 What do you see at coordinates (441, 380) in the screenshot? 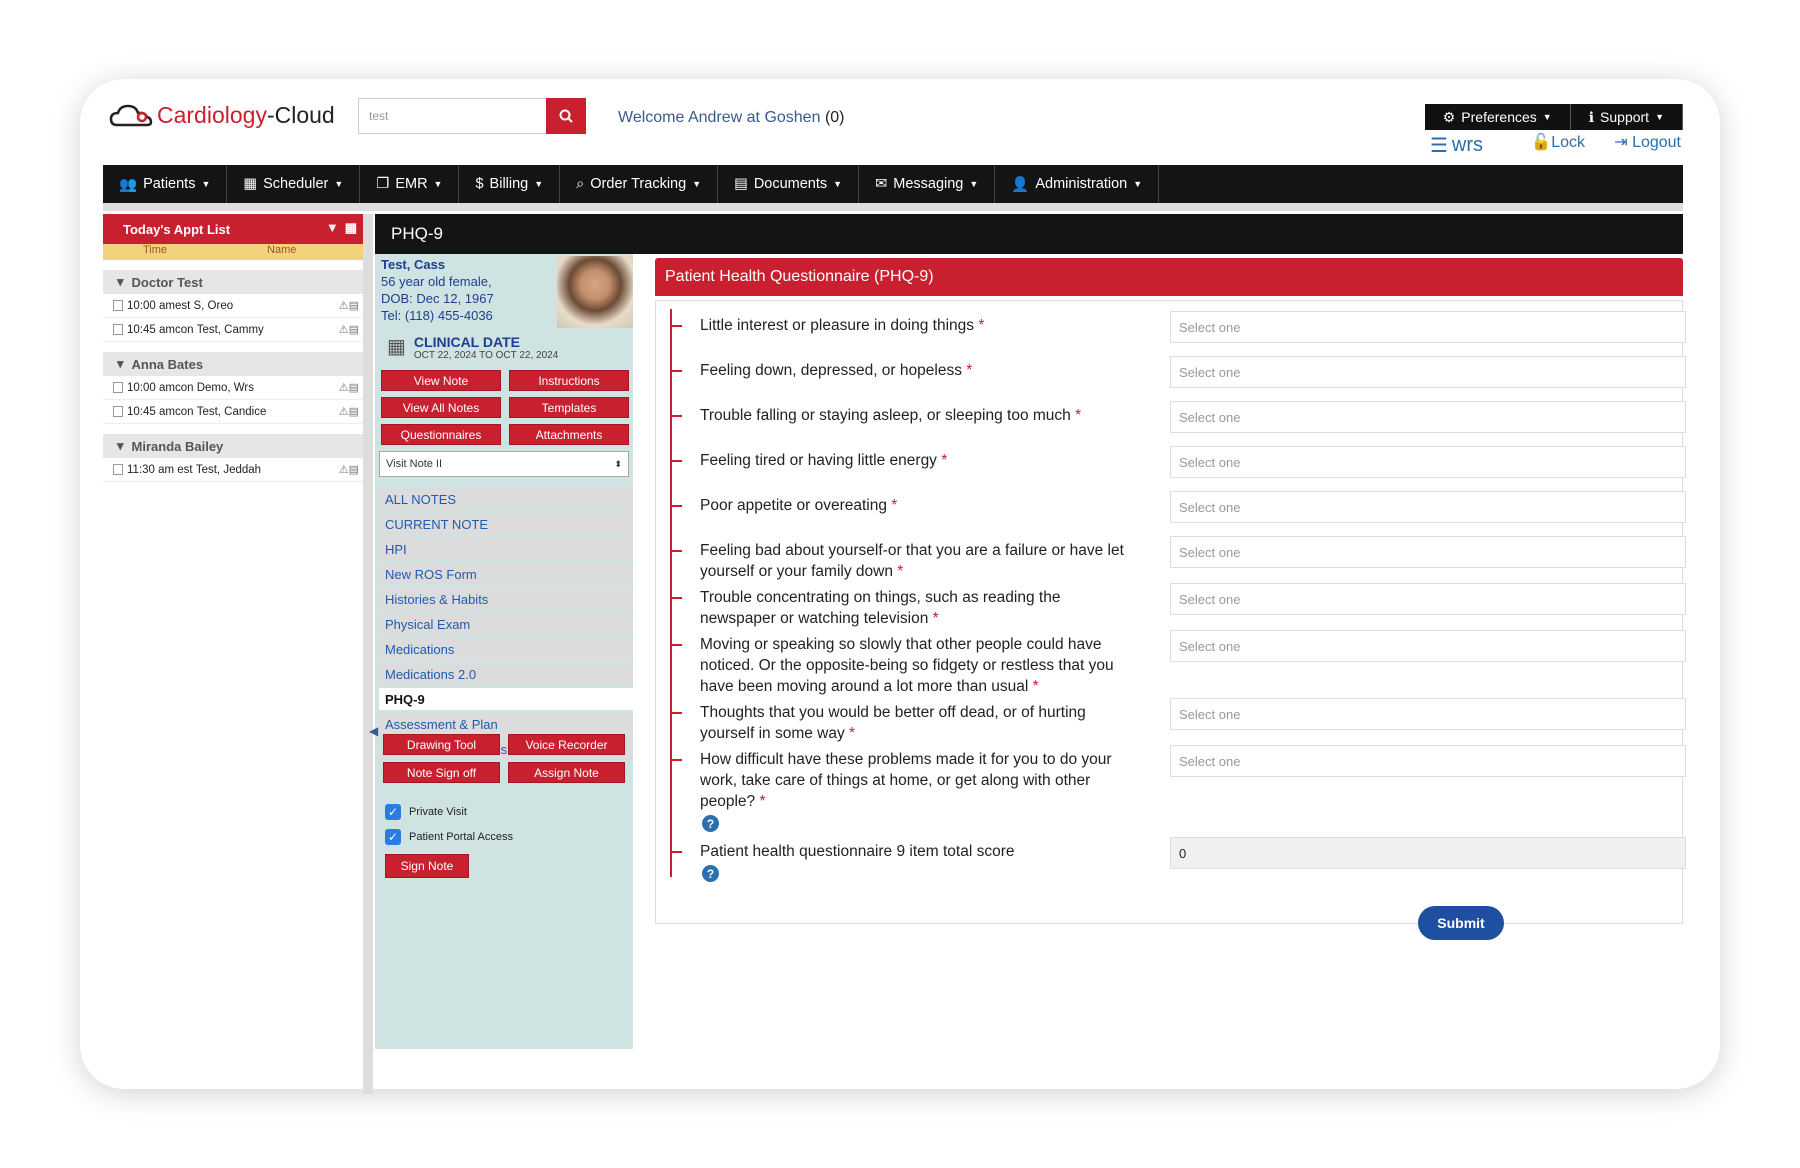
I see `view-note-button: View Note` at bounding box center [441, 380].